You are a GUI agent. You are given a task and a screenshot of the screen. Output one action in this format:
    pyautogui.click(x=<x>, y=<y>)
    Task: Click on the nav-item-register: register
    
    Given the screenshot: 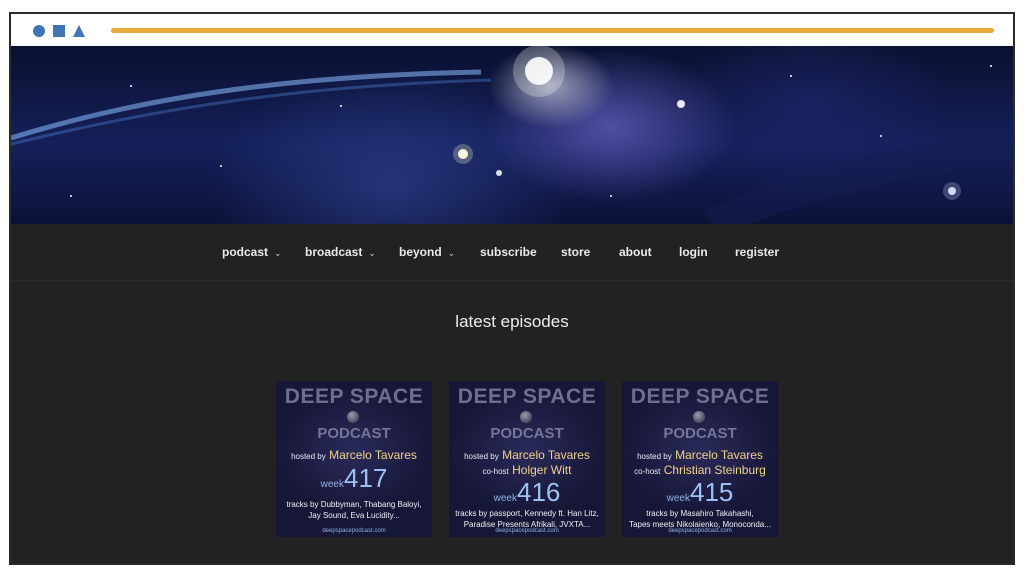 What is the action you would take?
    pyautogui.click(x=757, y=252)
    